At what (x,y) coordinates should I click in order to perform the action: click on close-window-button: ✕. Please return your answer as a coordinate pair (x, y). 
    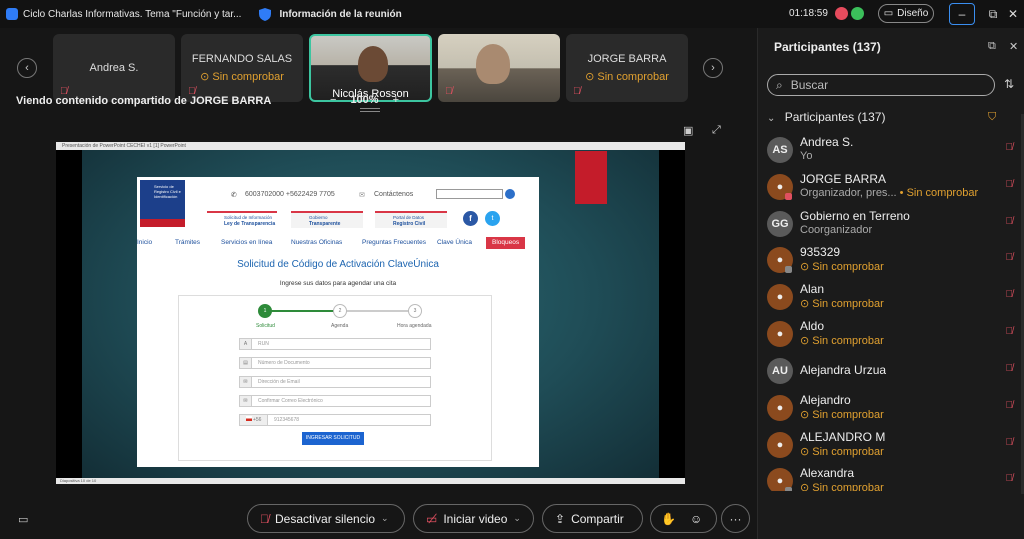
    Looking at the image, I should click on (1012, 14).